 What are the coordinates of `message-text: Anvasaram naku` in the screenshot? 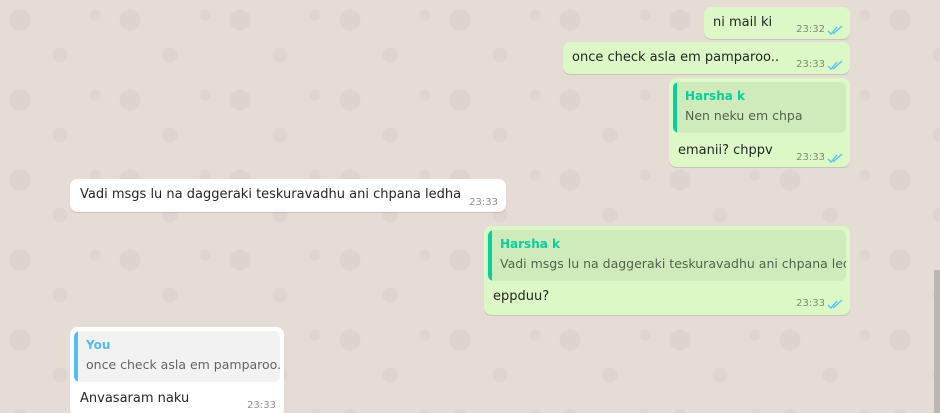 It's located at (135, 398).